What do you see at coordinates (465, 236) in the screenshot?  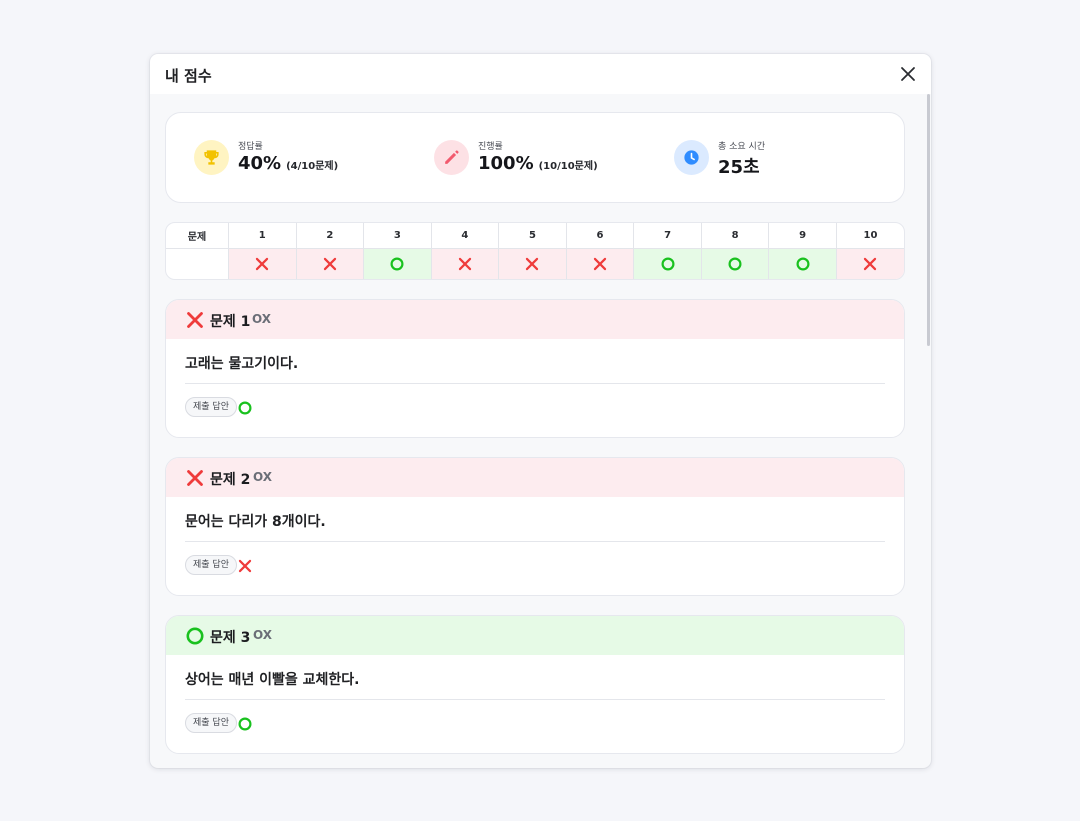 I see `grid-number: 4` at bounding box center [465, 236].